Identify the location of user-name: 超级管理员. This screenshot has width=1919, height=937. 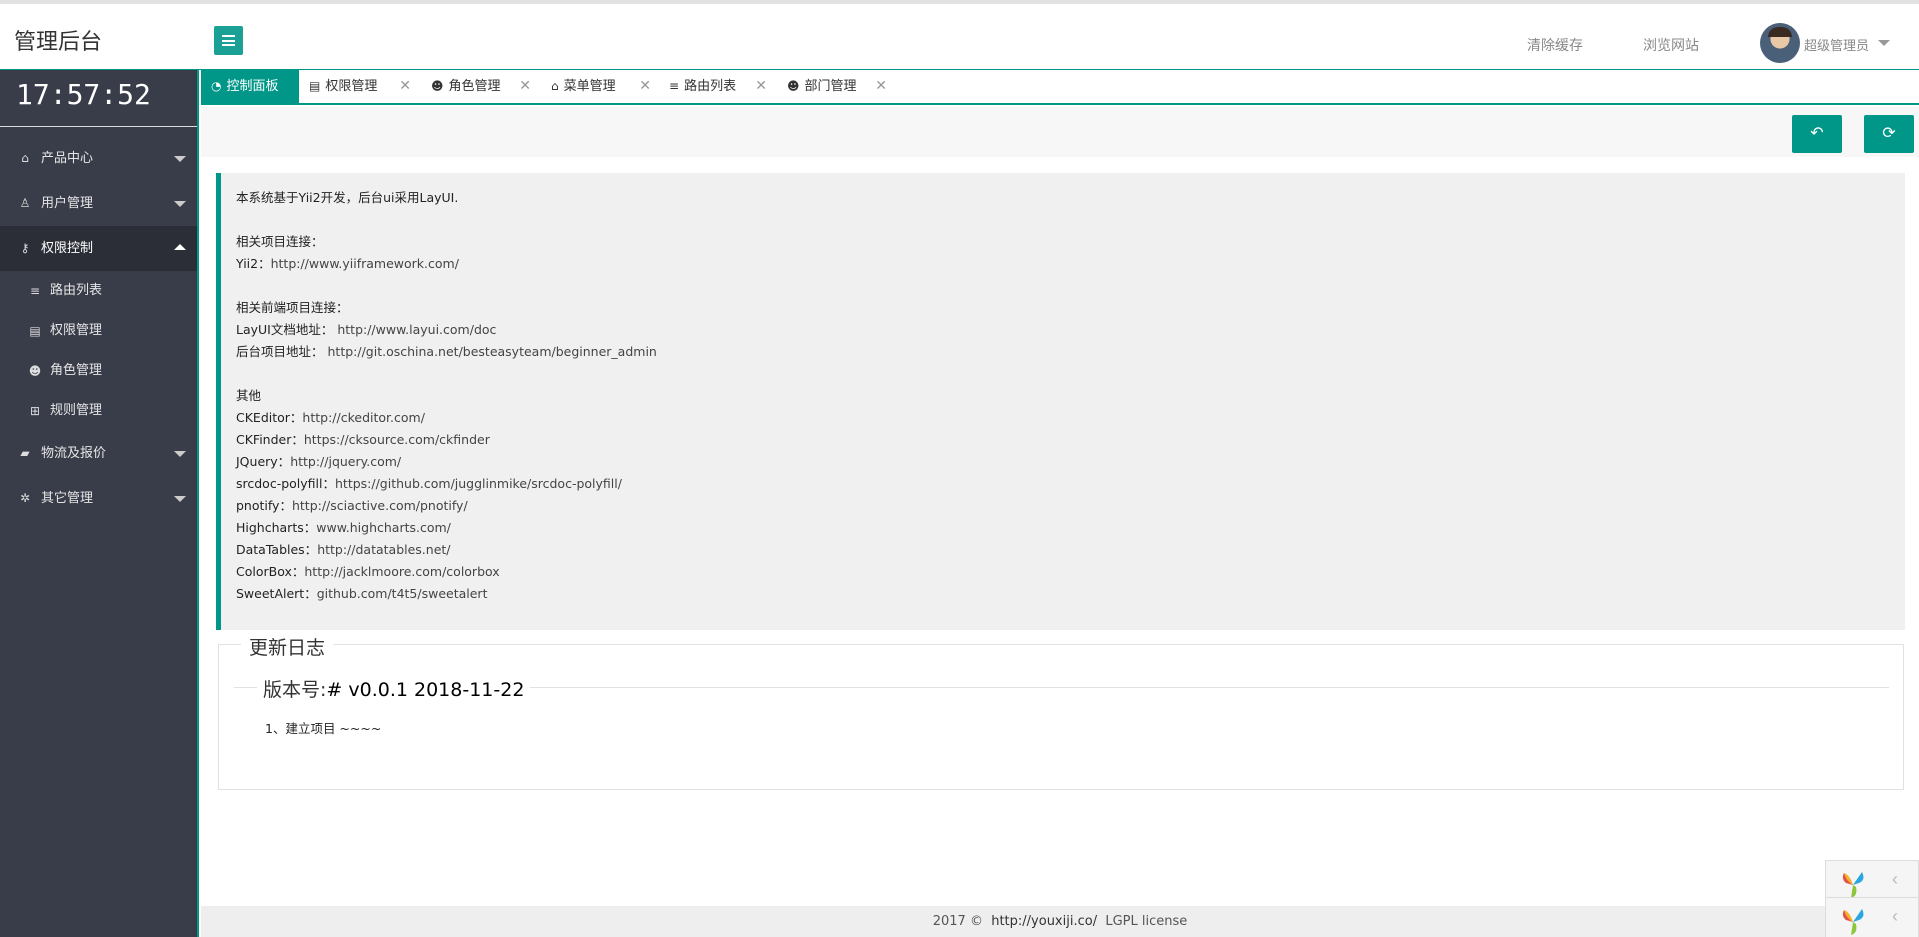
(1836, 44).